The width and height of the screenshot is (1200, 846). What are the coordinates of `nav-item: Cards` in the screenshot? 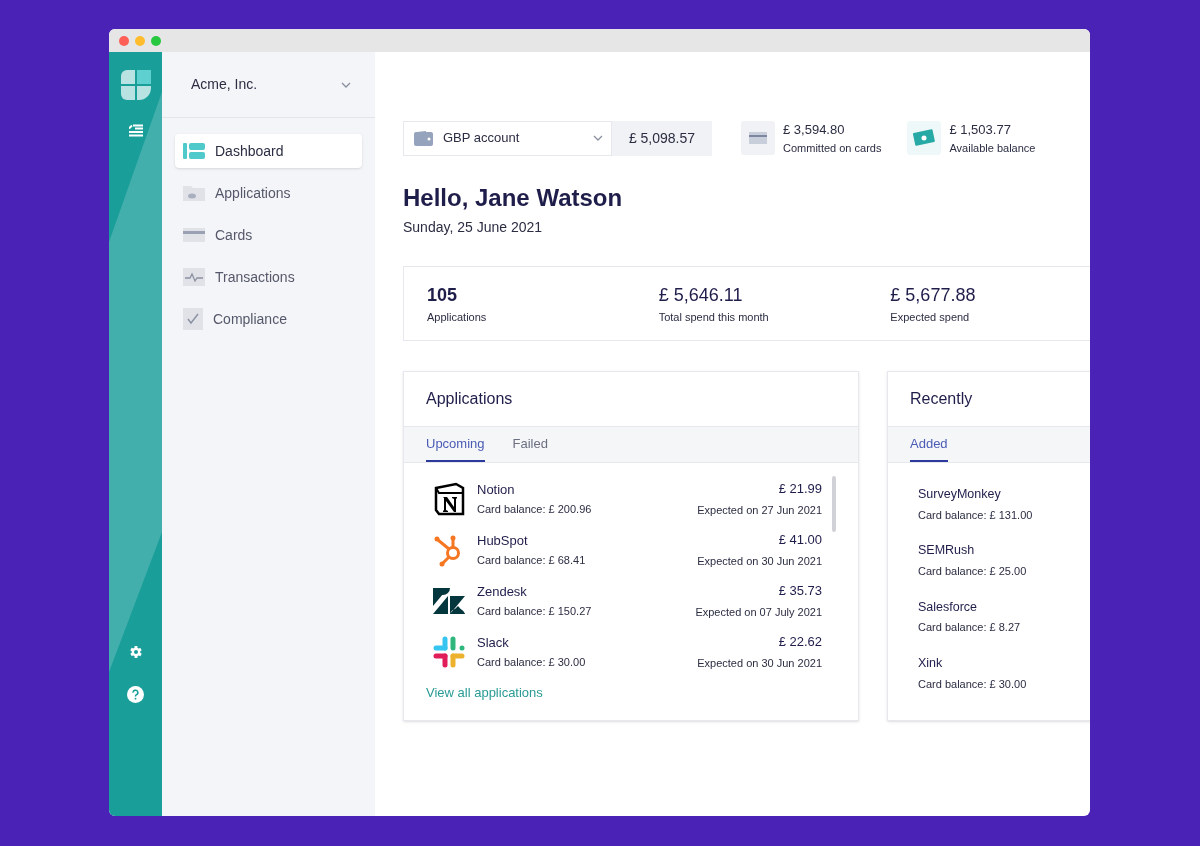 It's located at (268, 235).